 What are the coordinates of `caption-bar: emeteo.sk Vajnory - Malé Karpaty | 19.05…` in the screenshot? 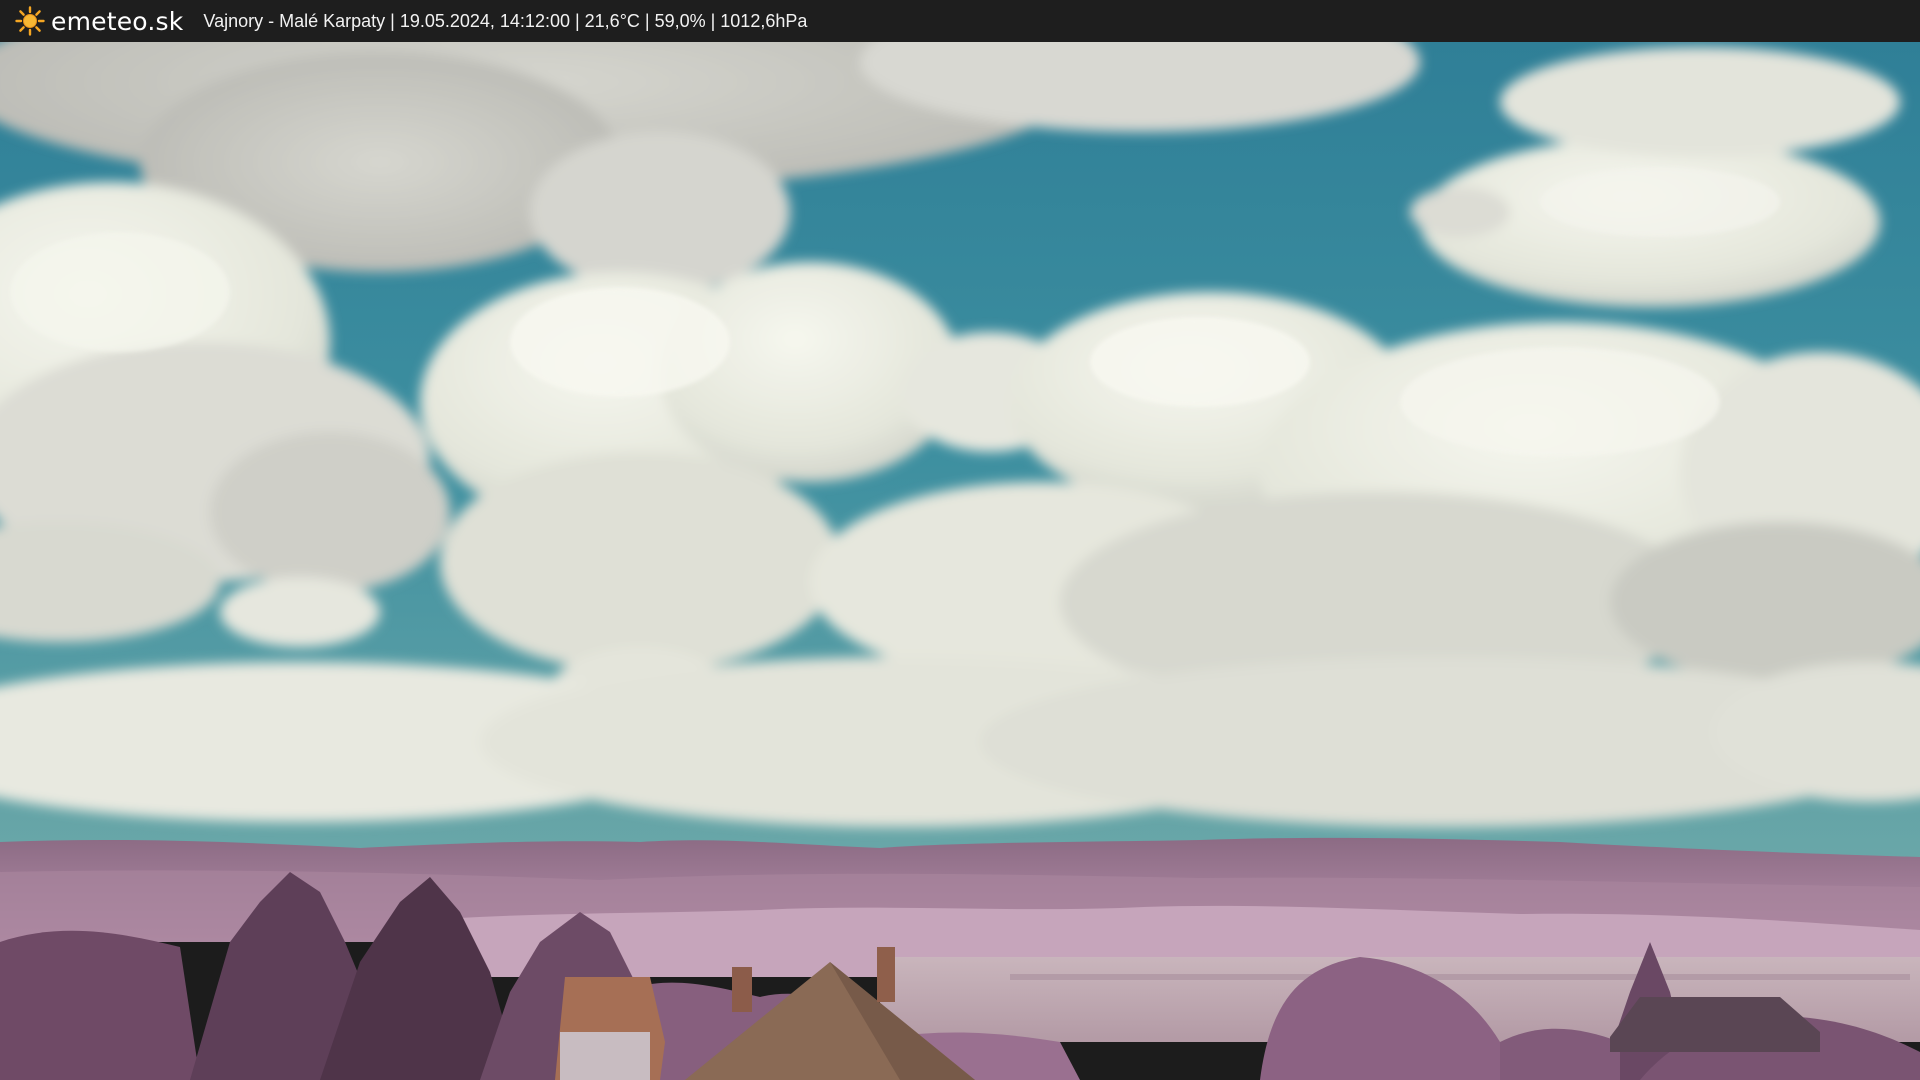 It's located at (960, 21).